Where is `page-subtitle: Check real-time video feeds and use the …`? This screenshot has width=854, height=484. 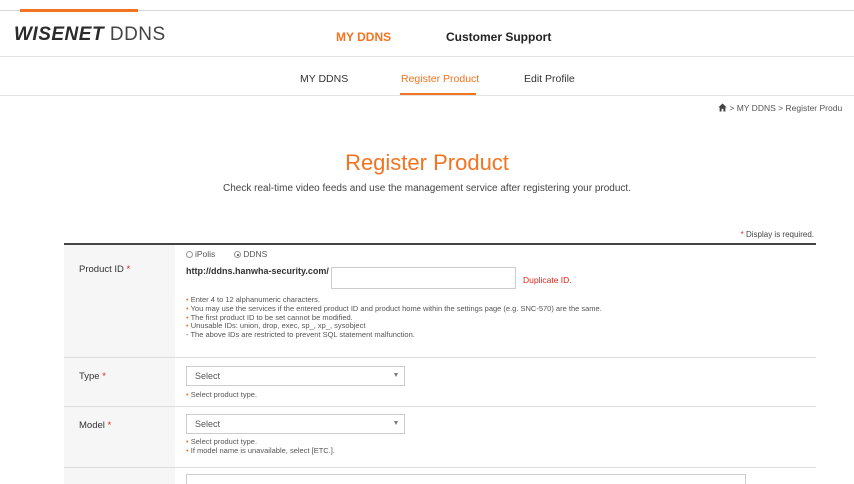
page-subtitle: Check real-time video feeds and use the … is located at coordinates (427, 188).